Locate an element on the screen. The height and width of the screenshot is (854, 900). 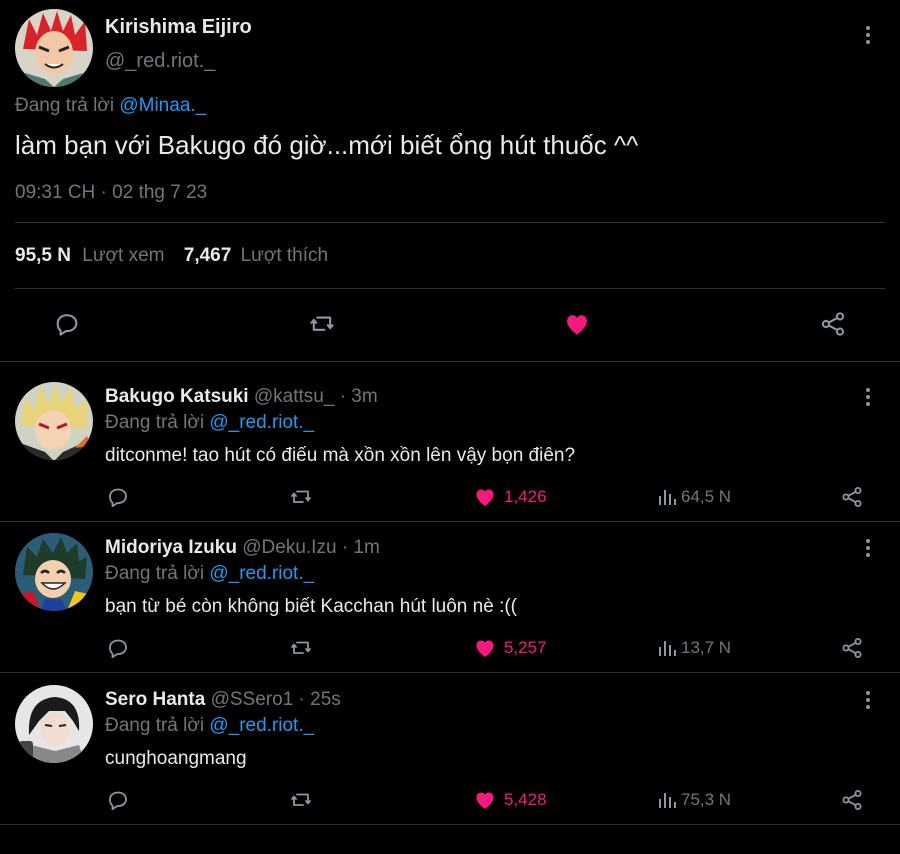
like-count: 1,426 is located at coordinates (525, 496).